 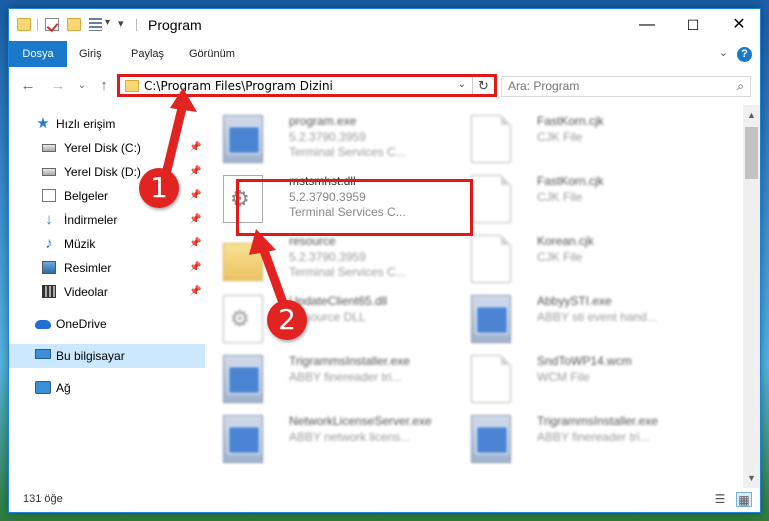 I want to click on file-name: resource, so click(x=312, y=241).